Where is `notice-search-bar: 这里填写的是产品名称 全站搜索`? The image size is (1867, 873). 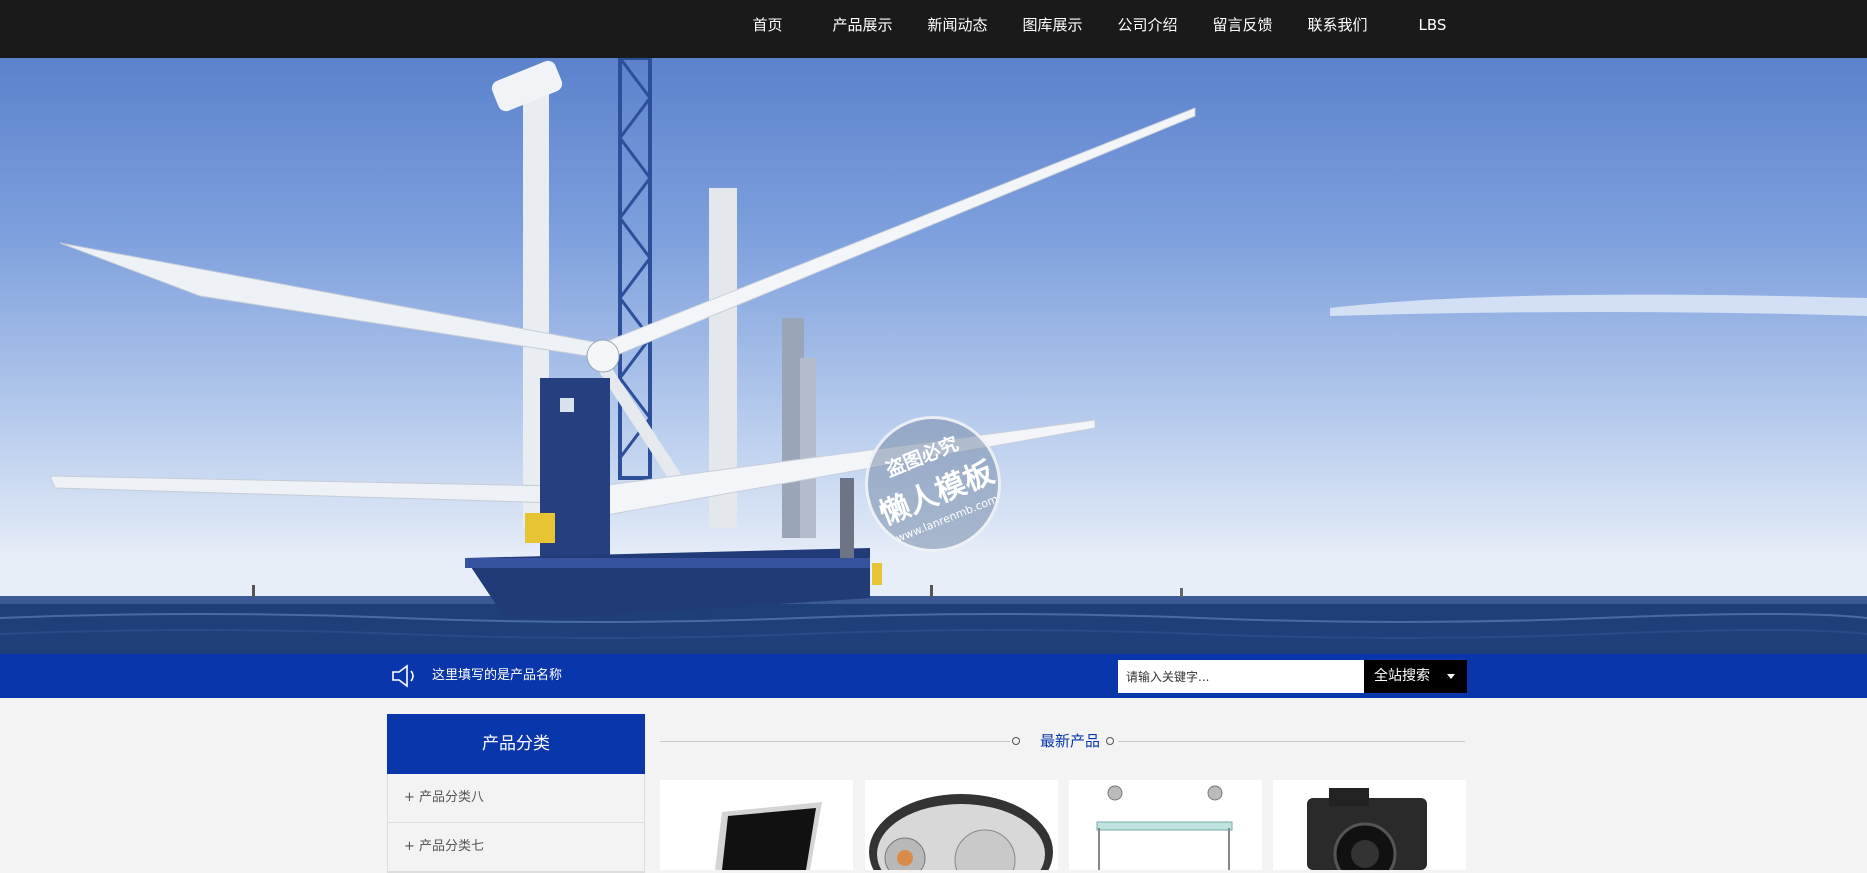
notice-search-bar: 这里填写的是产品名称 全站搜索 is located at coordinates (933, 676).